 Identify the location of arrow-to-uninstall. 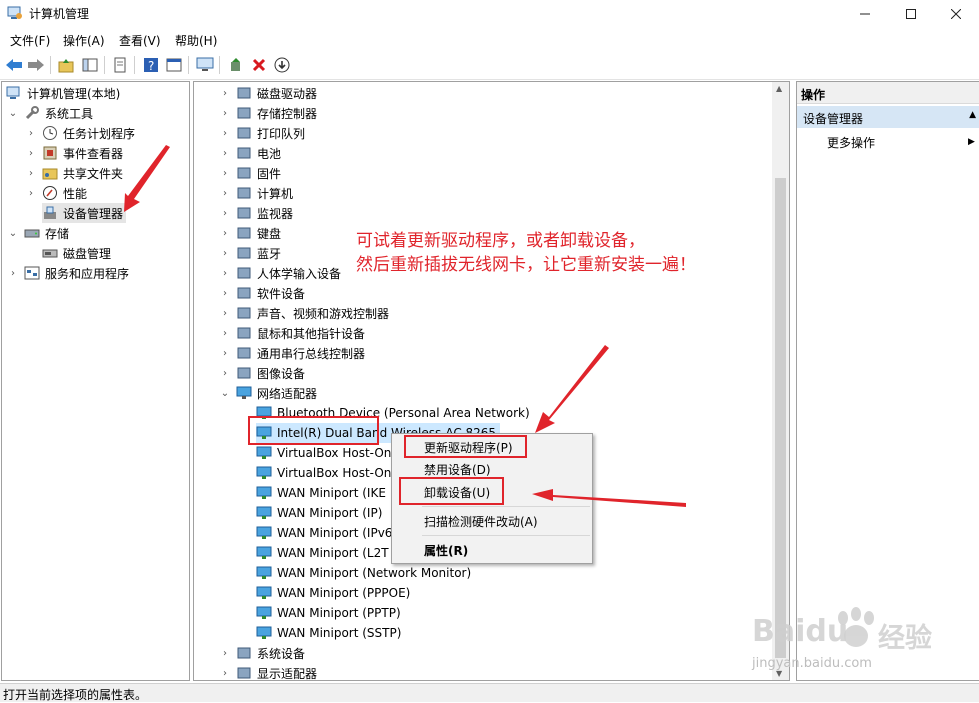
(609, 498).